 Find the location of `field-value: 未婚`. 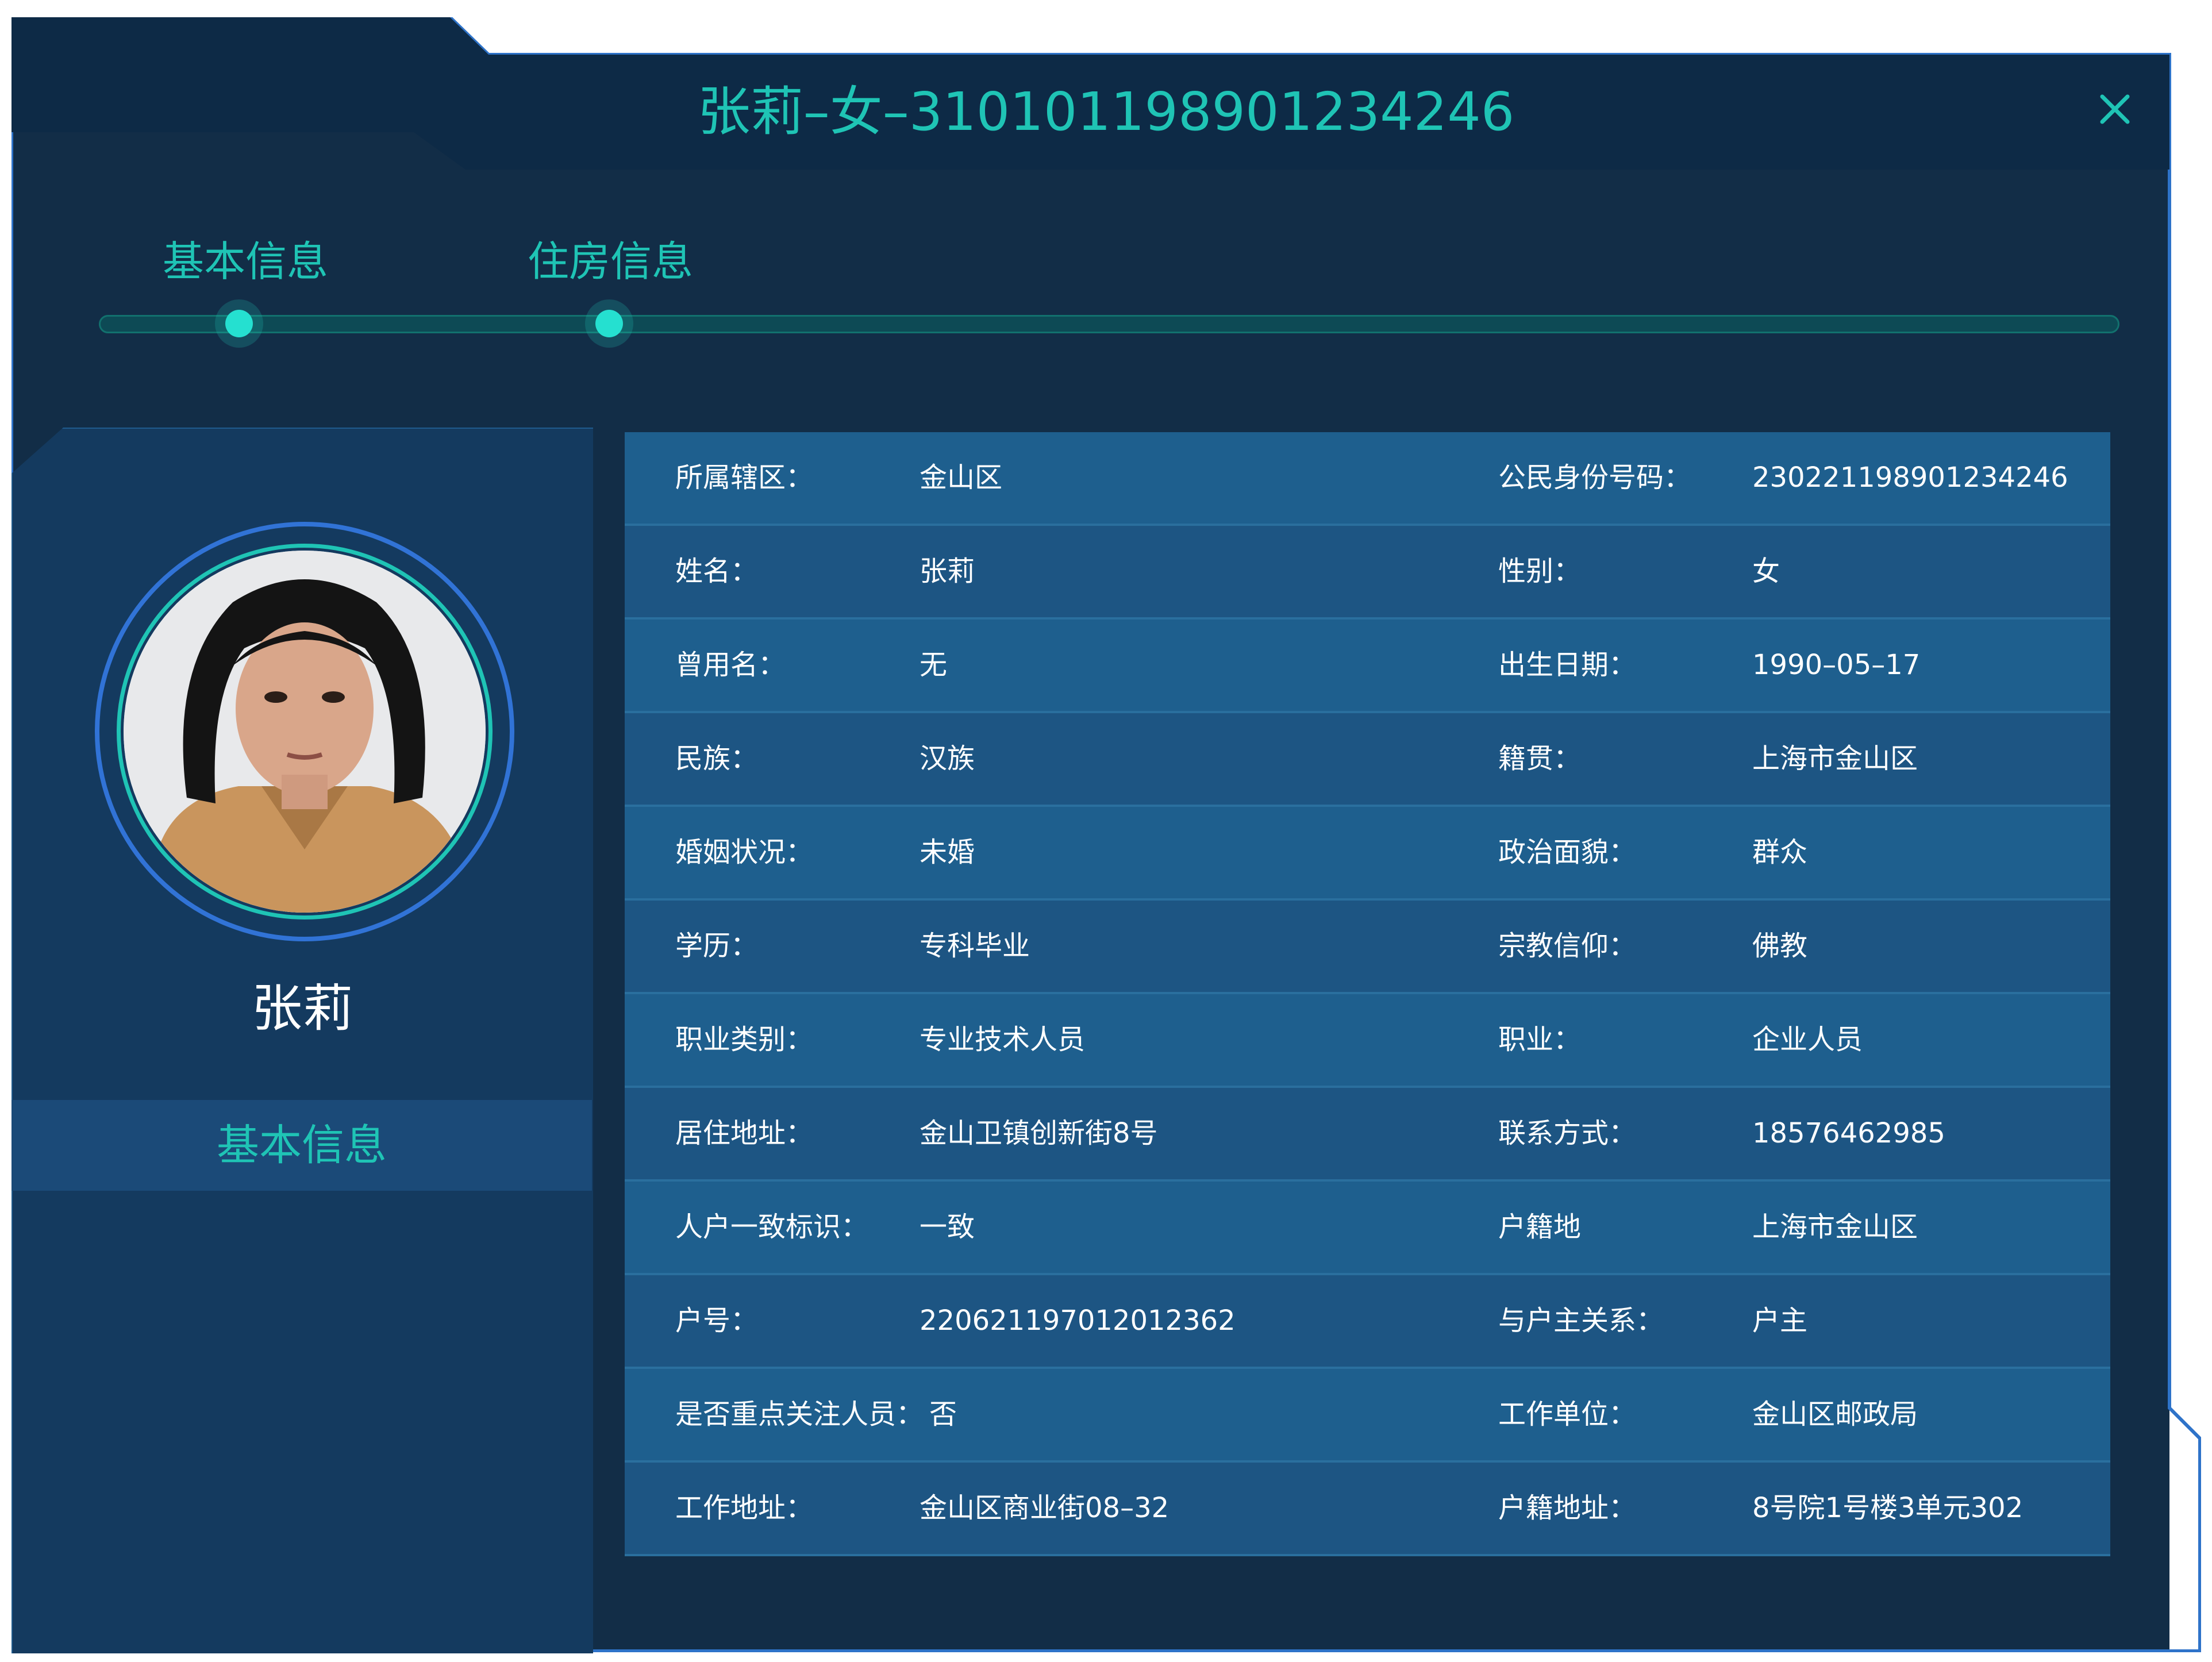

field-value: 未婚 is located at coordinates (947, 852).